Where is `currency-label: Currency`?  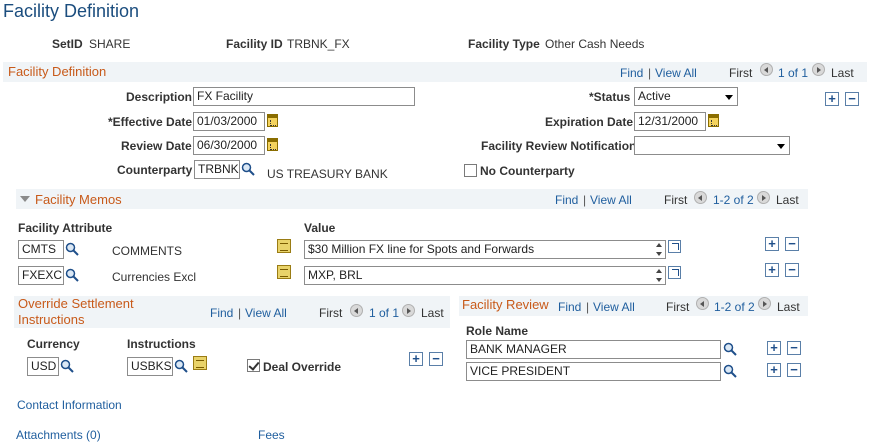
currency-label: Currency is located at coordinates (53, 344).